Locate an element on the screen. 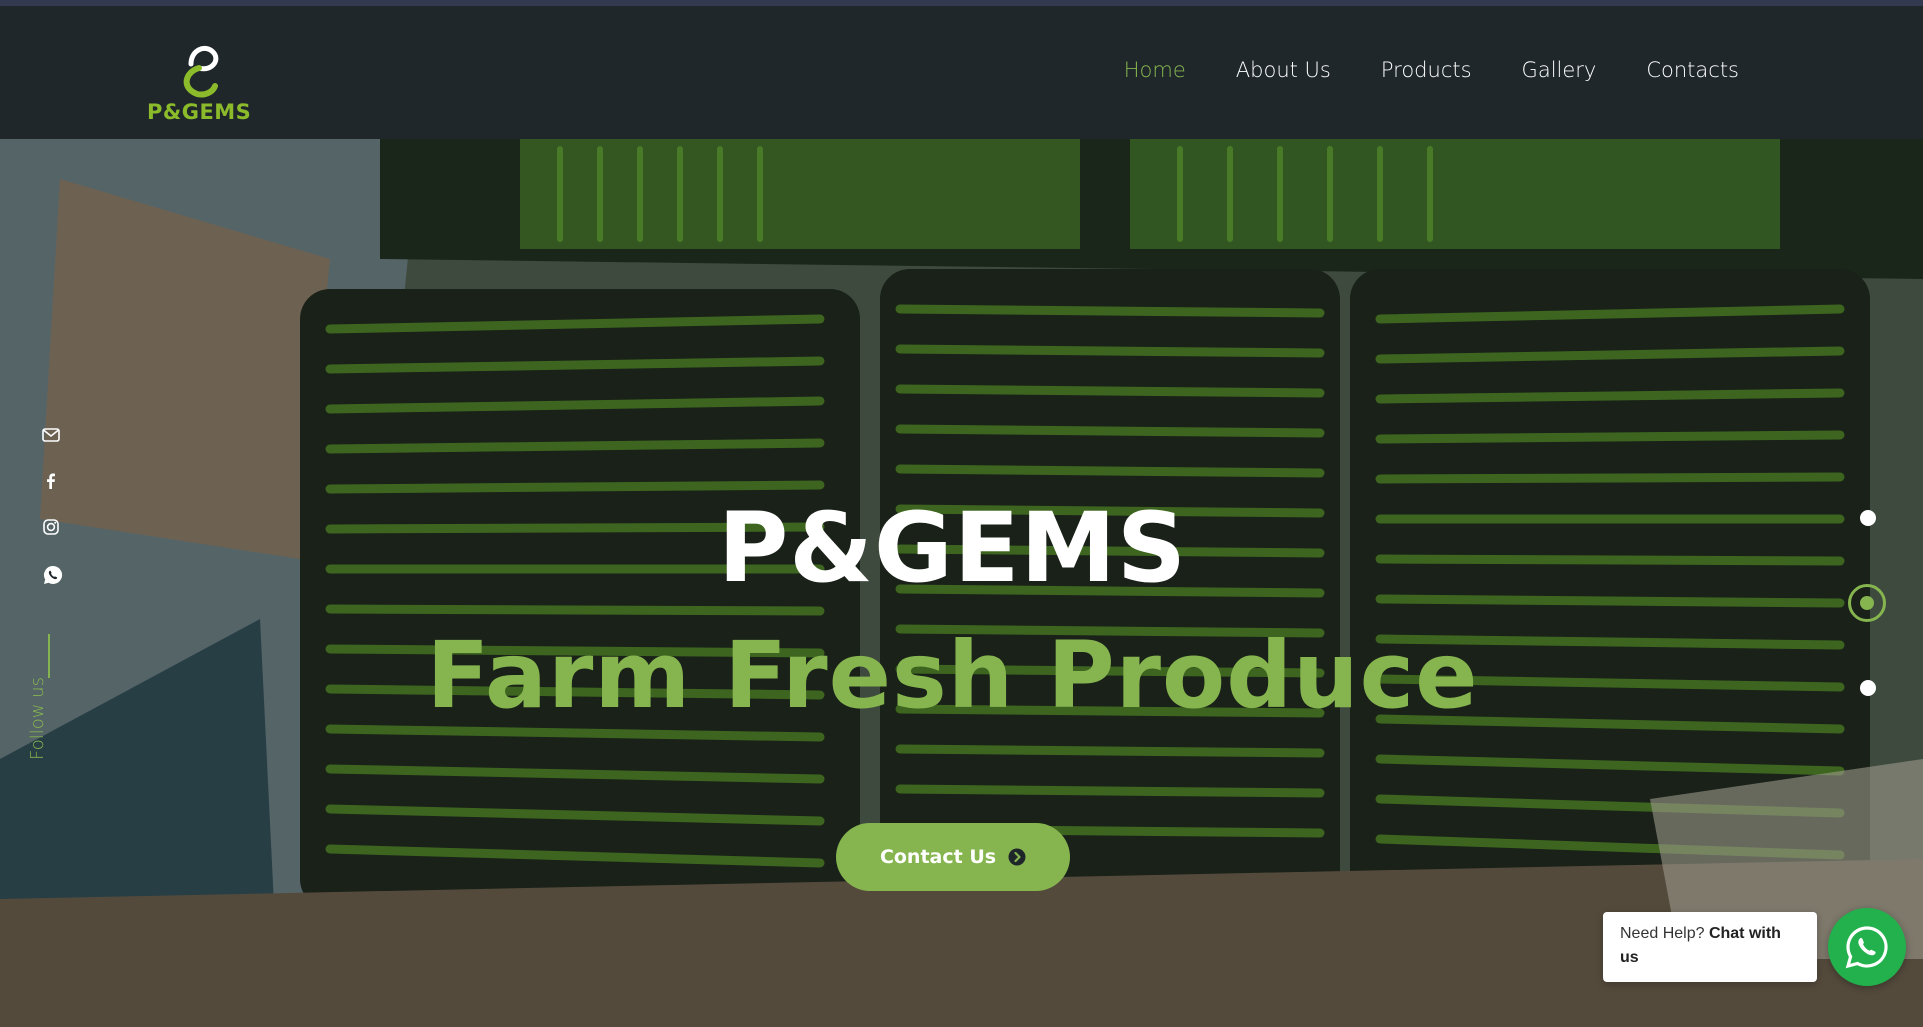 The width and height of the screenshot is (1923, 1027). slider-pagination is located at coordinates (1868, 605).